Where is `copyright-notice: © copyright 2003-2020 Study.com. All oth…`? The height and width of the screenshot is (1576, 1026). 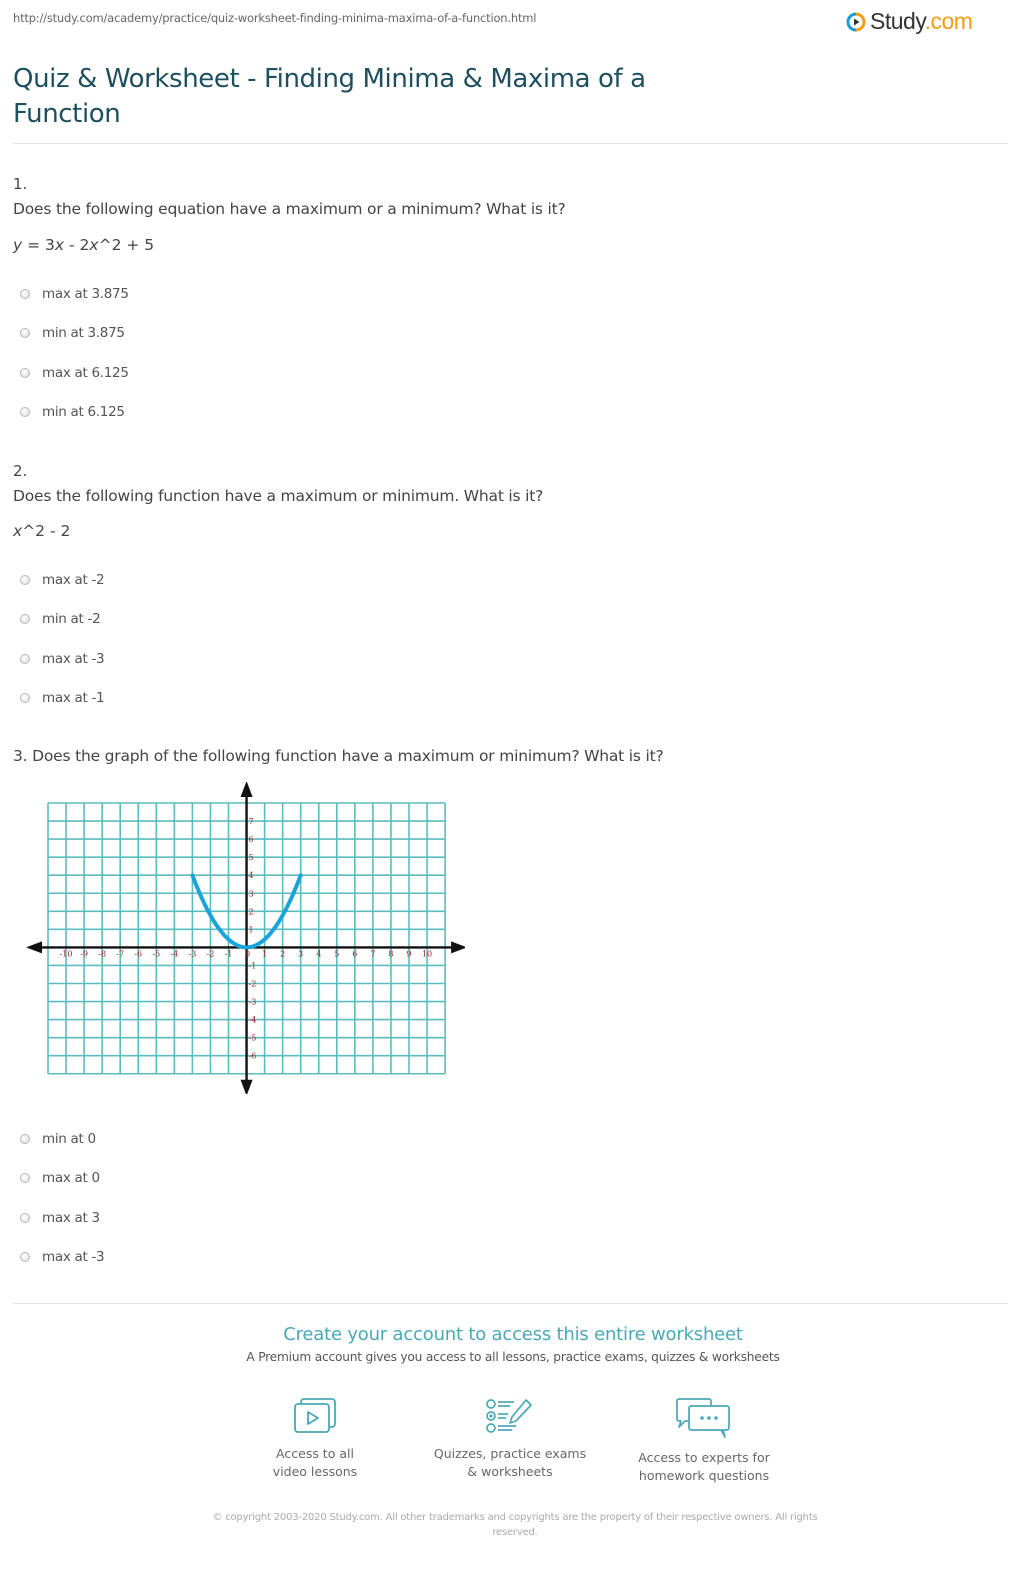 copyright-notice: © copyright 2003-2020 Study.com. All oth… is located at coordinates (515, 1525).